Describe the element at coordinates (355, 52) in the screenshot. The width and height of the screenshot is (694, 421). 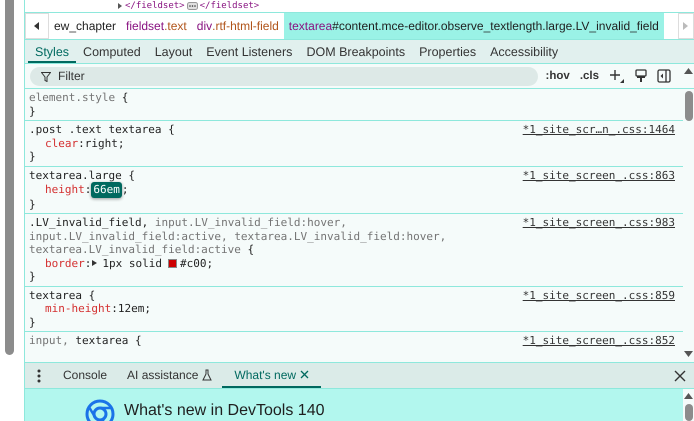
I see `panel-tab: DOM Breakpoints` at that location.